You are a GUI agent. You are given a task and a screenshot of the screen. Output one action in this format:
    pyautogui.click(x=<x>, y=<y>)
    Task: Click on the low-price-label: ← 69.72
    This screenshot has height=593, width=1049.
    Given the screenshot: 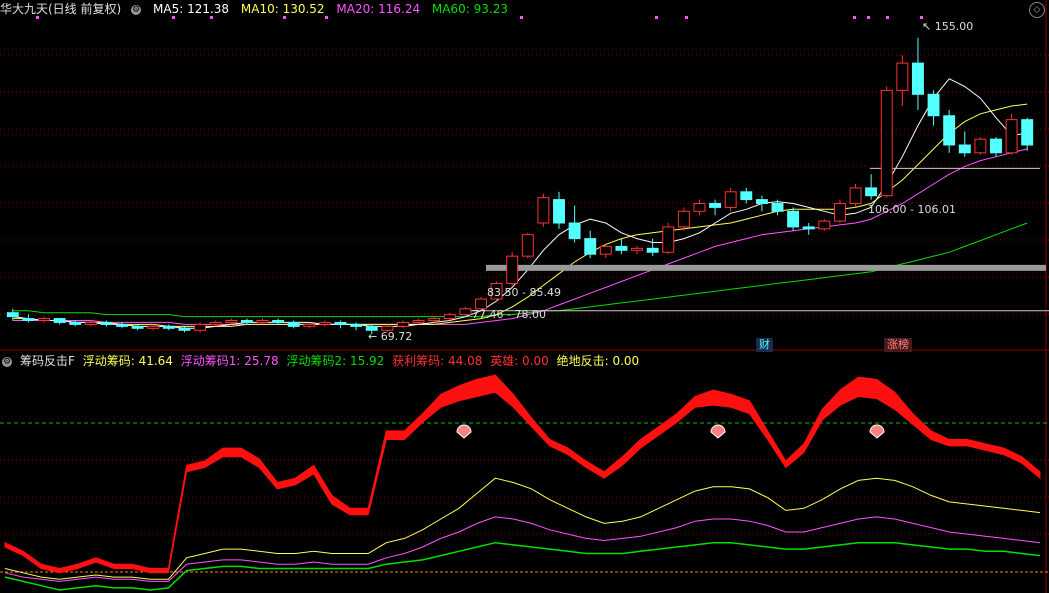 What is the action you would take?
    pyautogui.click(x=390, y=336)
    